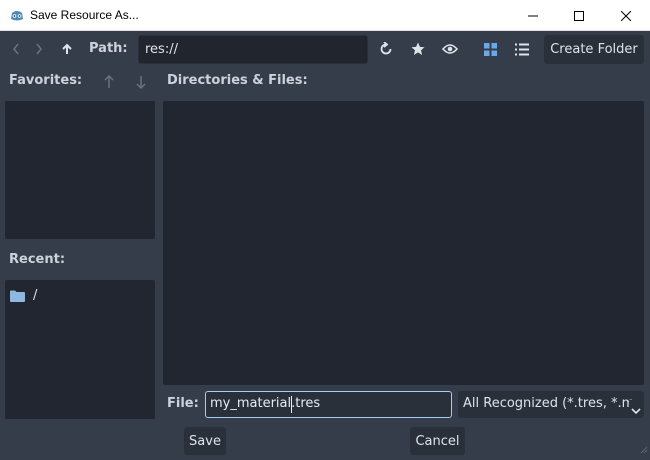 The height and width of the screenshot is (460, 650). I want to click on list-view-button, so click(522, 49).